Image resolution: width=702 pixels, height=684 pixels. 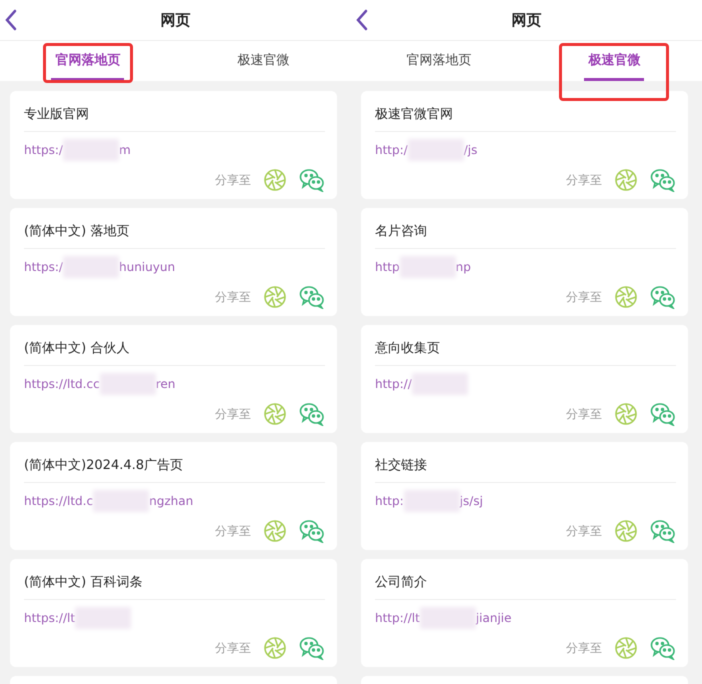 What do you see at coordinates (166, 384) in the screenshot?
I see `url-link: ren` at bounding box center [166, 384].